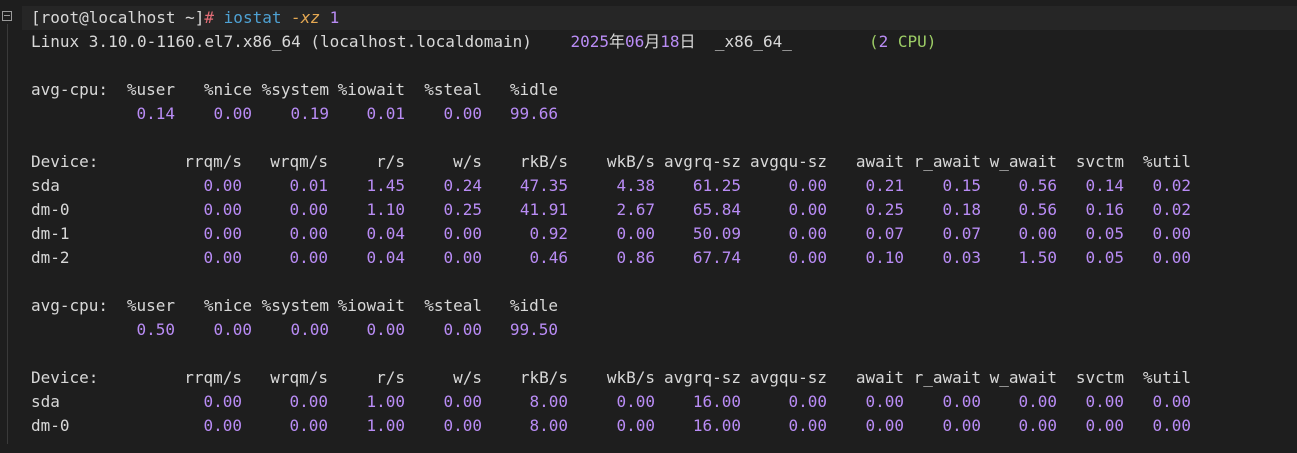  I want to click on device-column-header: %util, so click(1166, 161).